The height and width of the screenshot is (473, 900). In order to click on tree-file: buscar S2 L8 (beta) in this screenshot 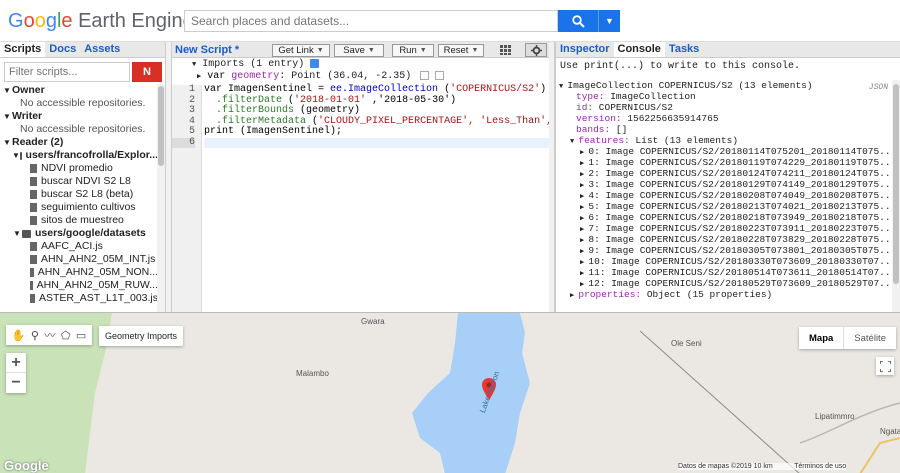, I will do `click(79, 194)`.